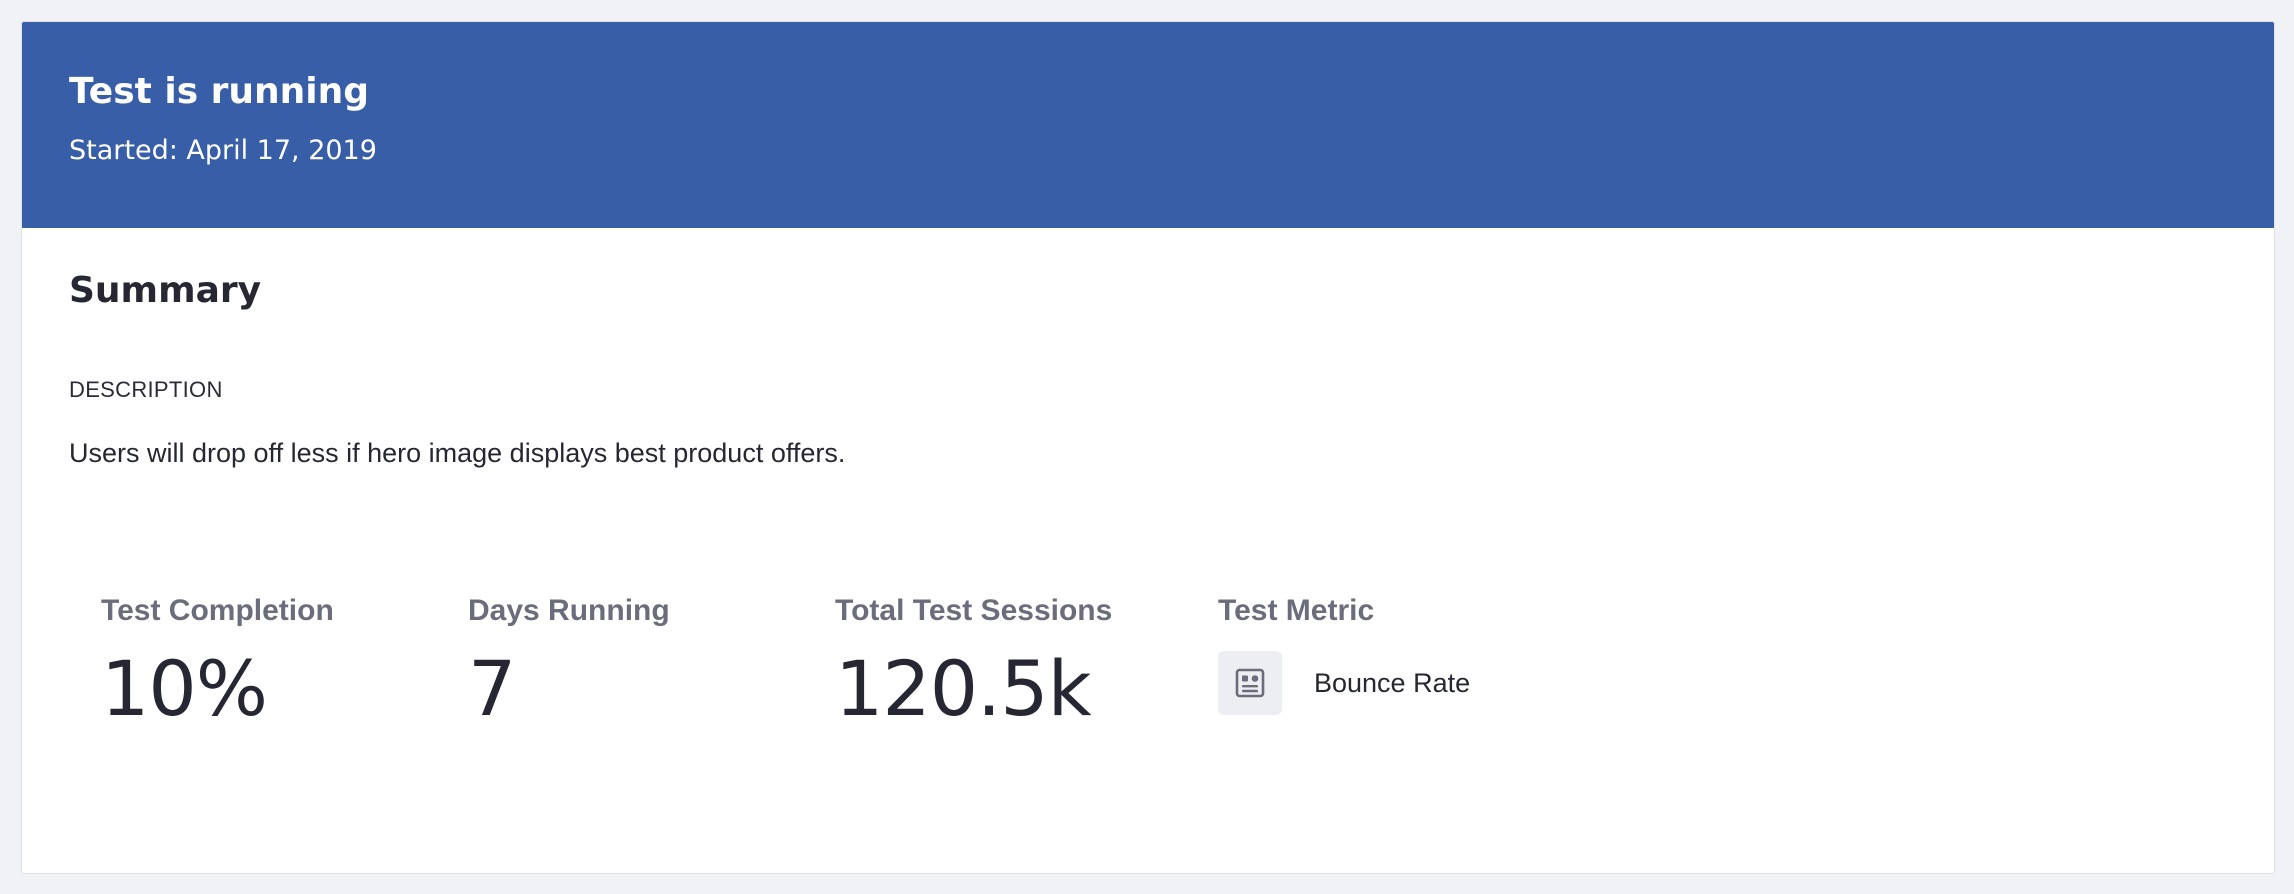 The width and height of the screenshot is (2294, 894). Describe the element at coordinates (165, 290) in the screenshot. I see `summary-heading: Summary` at that location.